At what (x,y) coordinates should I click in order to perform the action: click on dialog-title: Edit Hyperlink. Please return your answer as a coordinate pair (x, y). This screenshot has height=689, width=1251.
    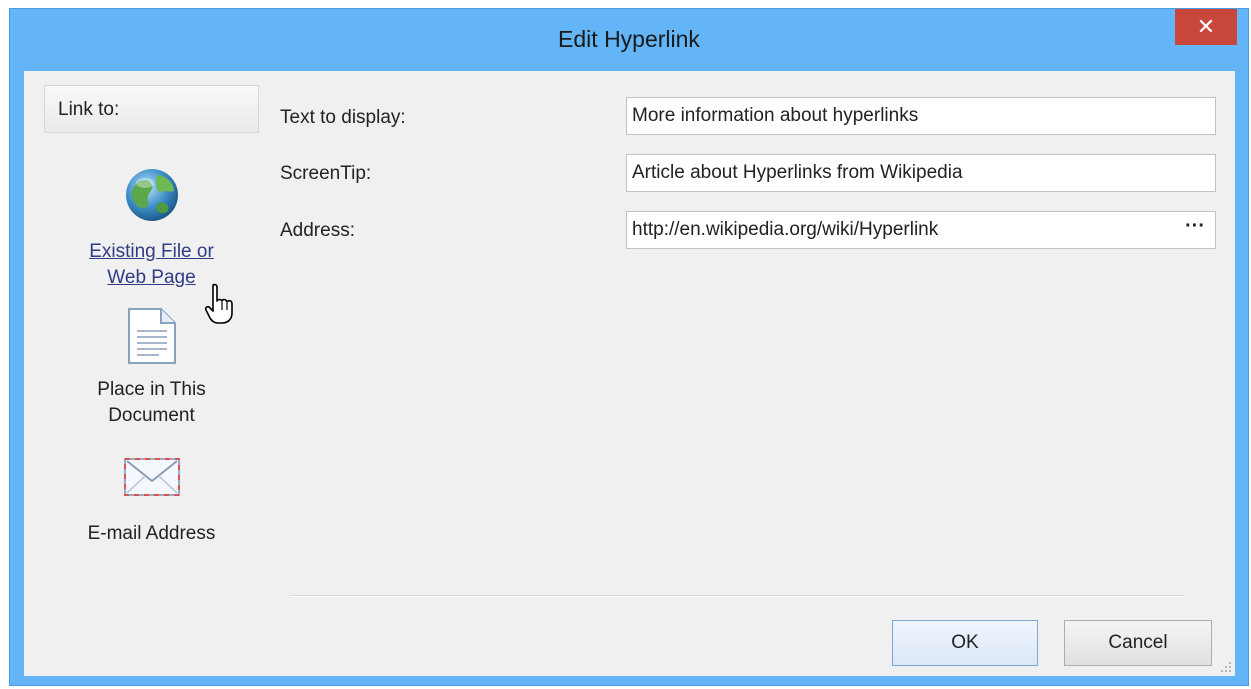
    Looking at the image, I should click on (629, 39).